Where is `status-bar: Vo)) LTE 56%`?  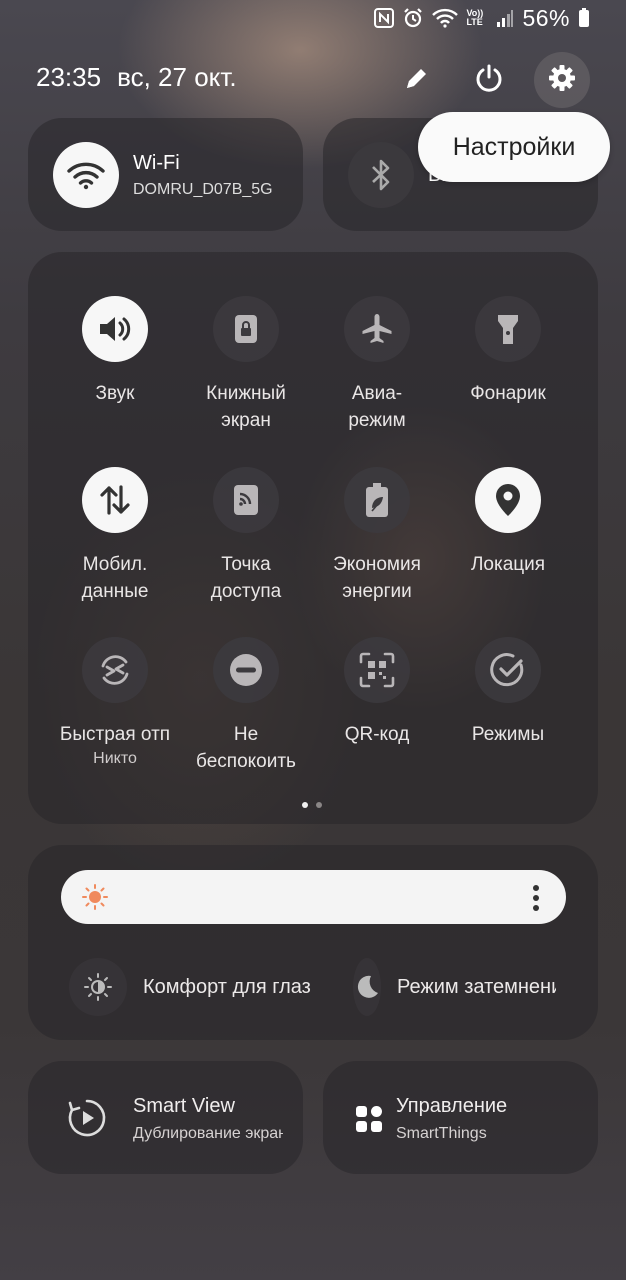
status-bar: Vo)) LTE 56% is located at coordinates (482, 18).